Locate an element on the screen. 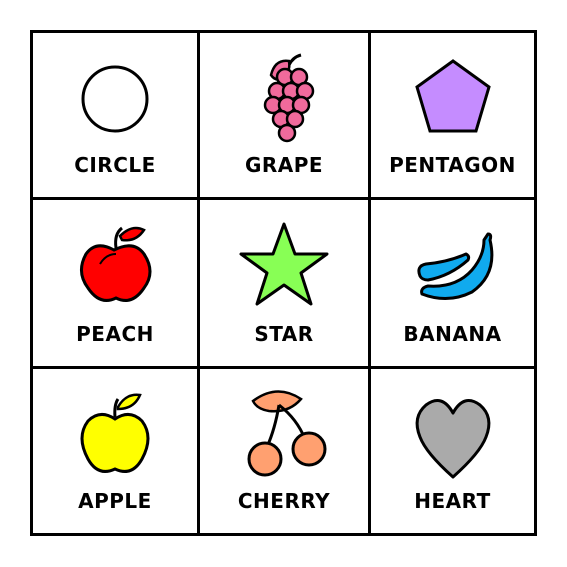 The width and height of the screenshot is (567, 567). cell-label: PENTAGON is located at coordinates (452, 165).